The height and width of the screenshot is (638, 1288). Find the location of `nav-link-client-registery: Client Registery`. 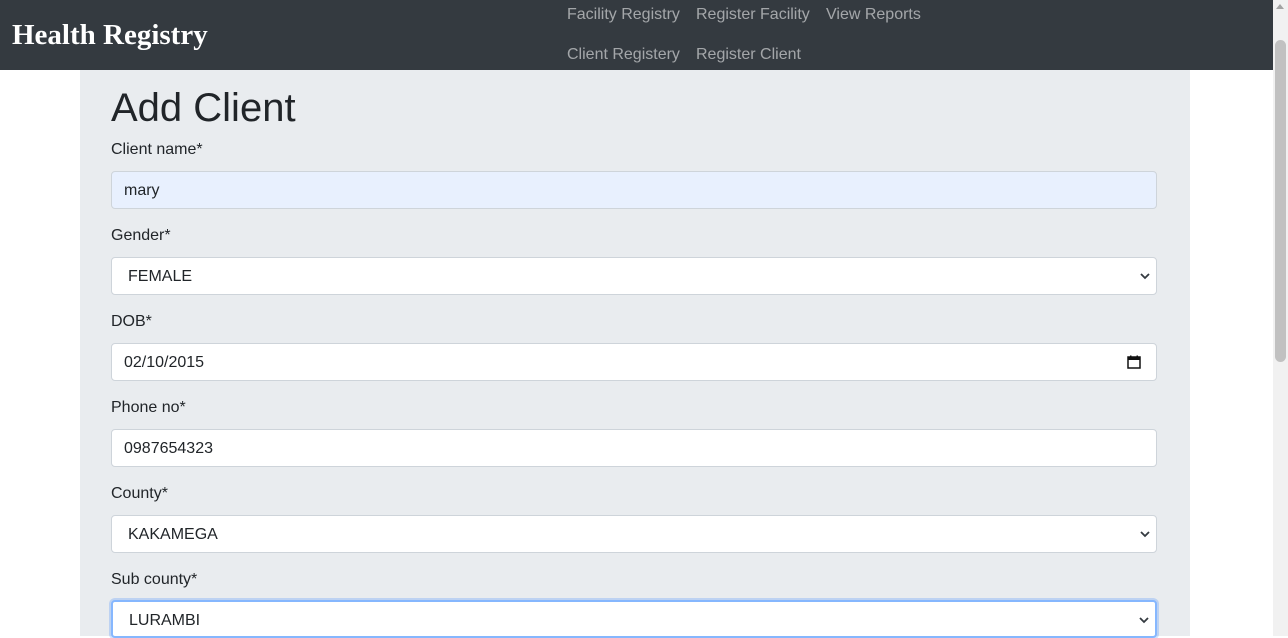

nav-link-client-registery: Client Registery is located at coordinates (623, 55).